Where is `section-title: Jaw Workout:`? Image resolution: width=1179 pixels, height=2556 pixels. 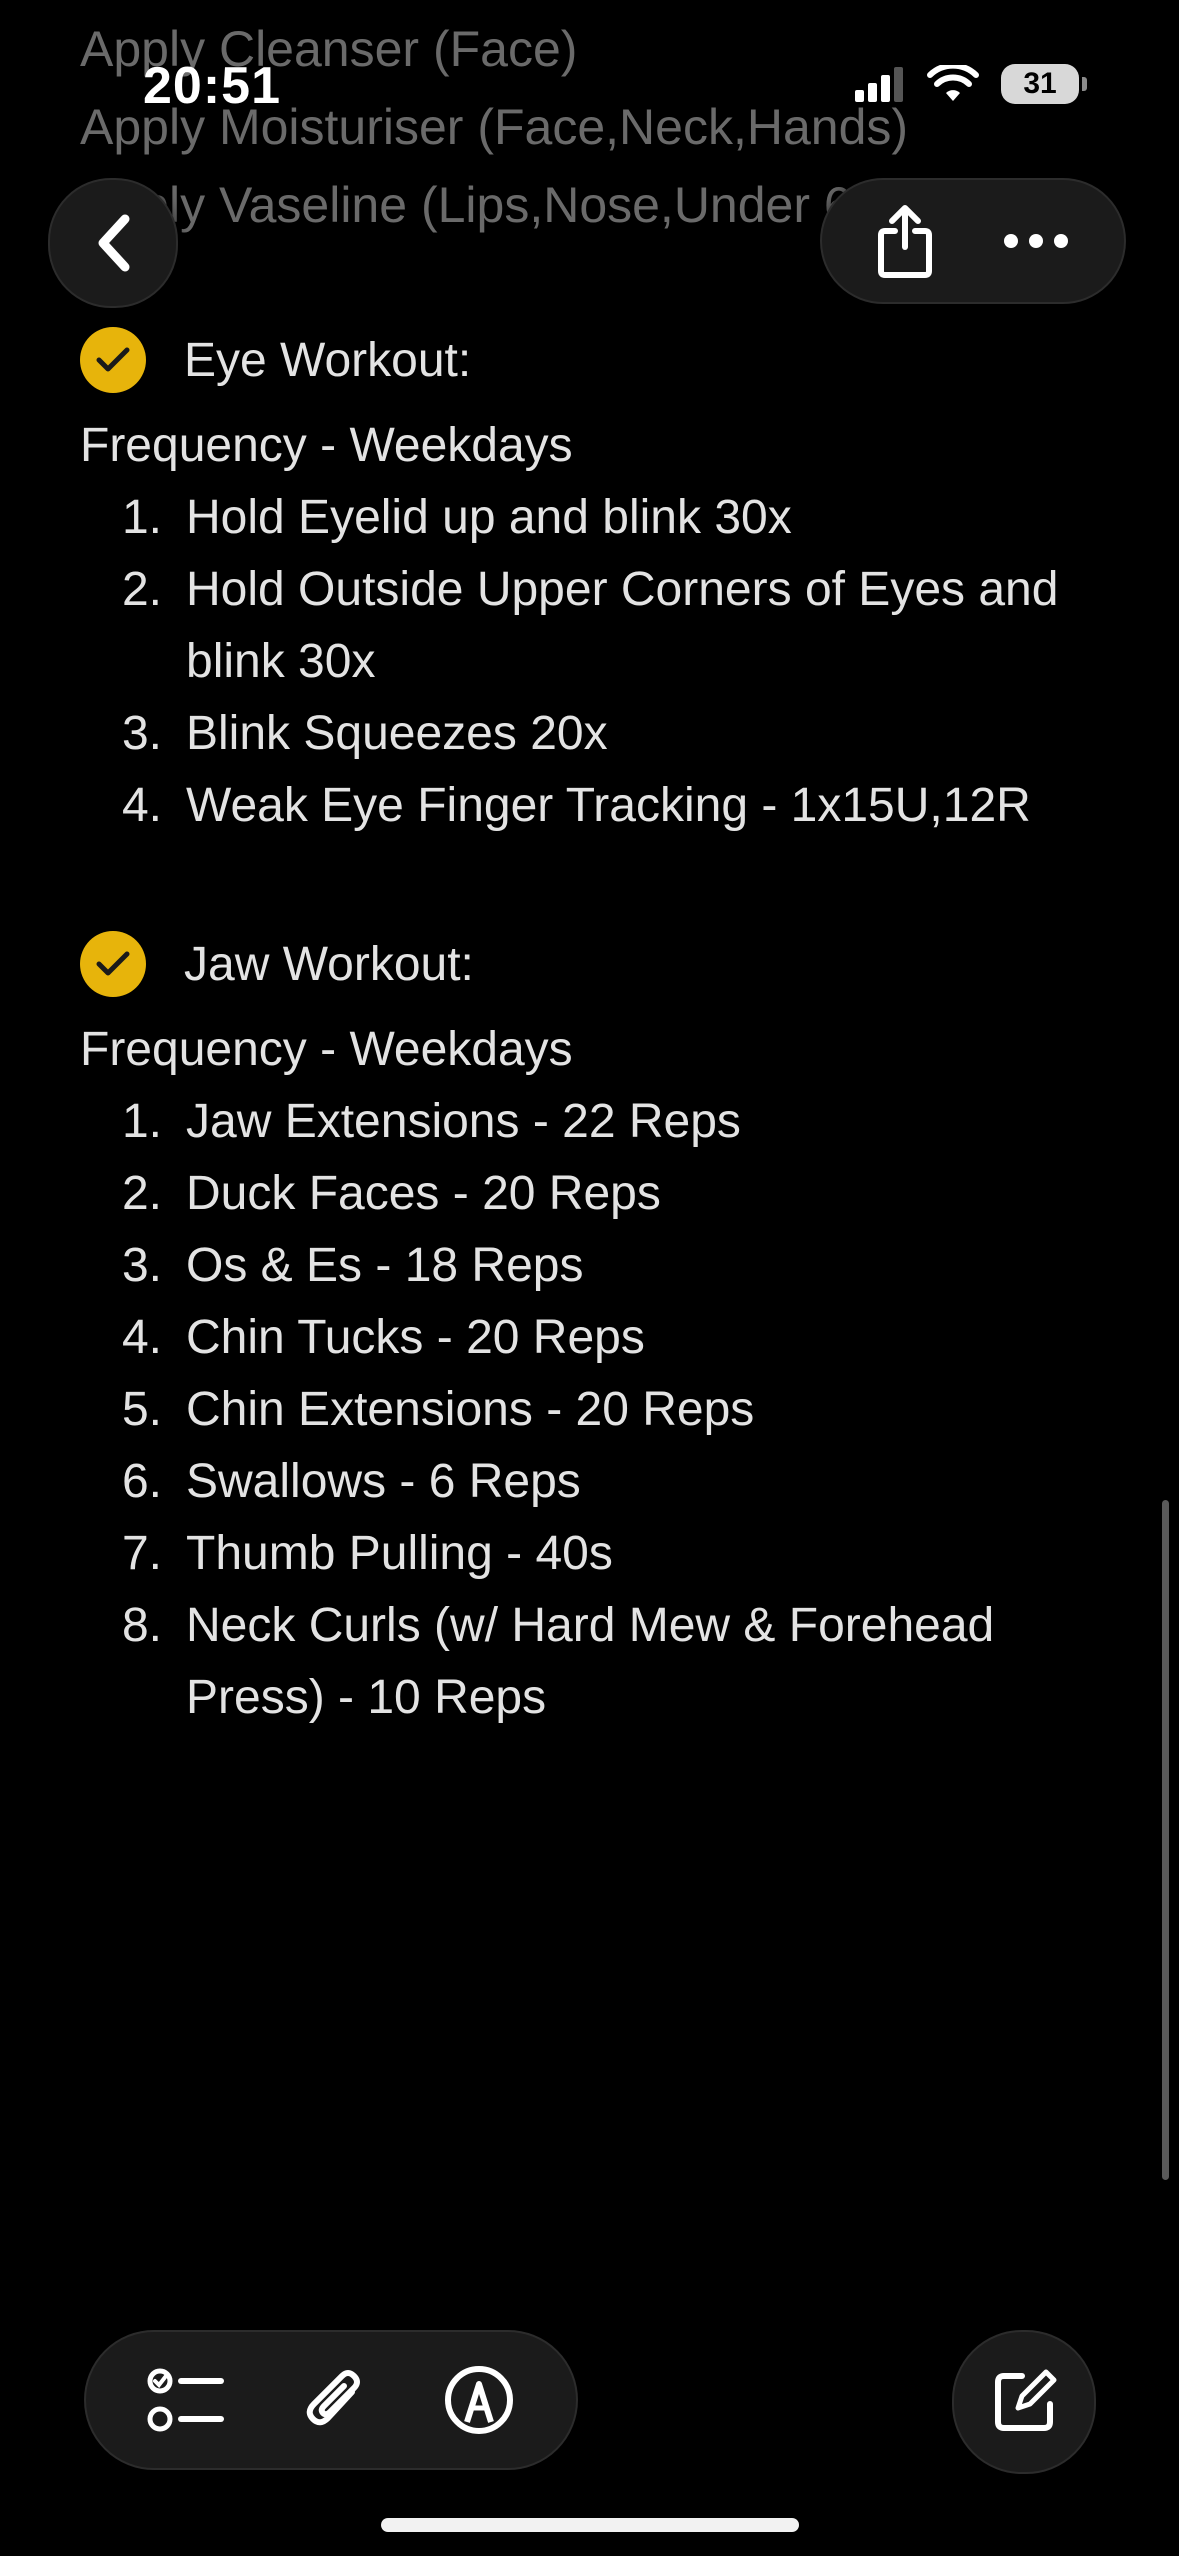
section-title: Jaw Workout: is located at coordinates (329, 964).